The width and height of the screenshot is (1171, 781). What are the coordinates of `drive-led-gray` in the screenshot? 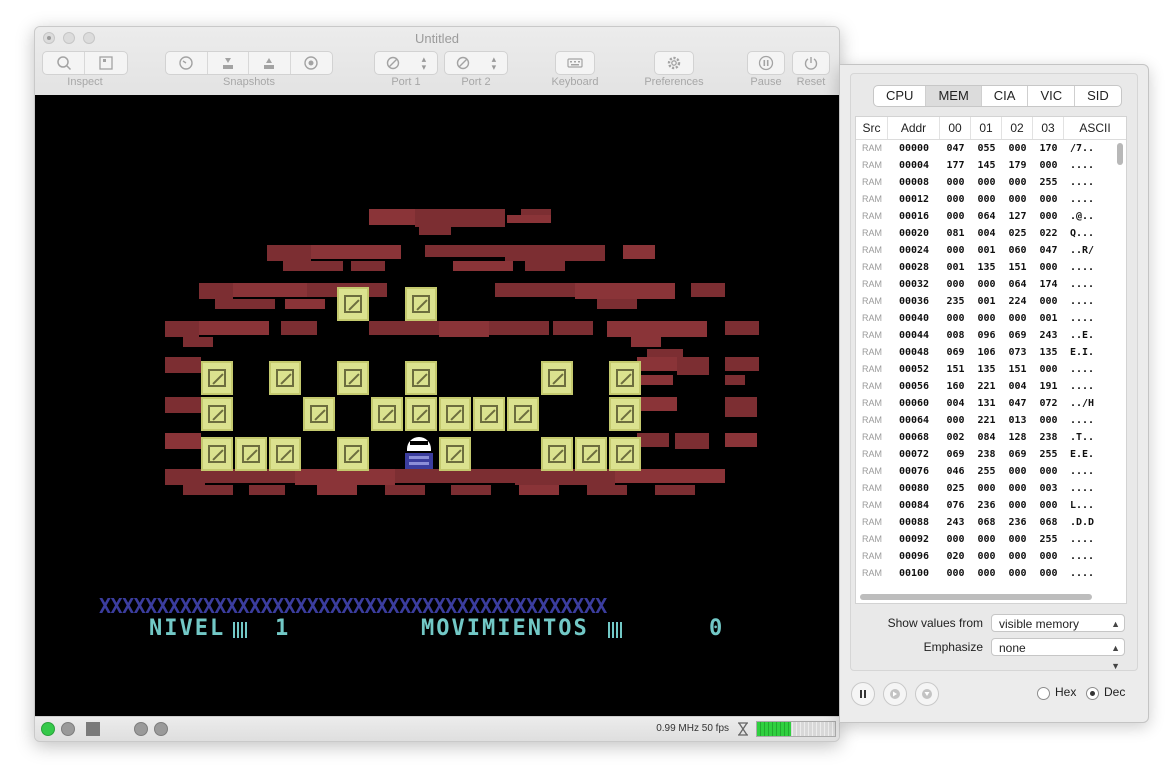 It's located at (68, 729).